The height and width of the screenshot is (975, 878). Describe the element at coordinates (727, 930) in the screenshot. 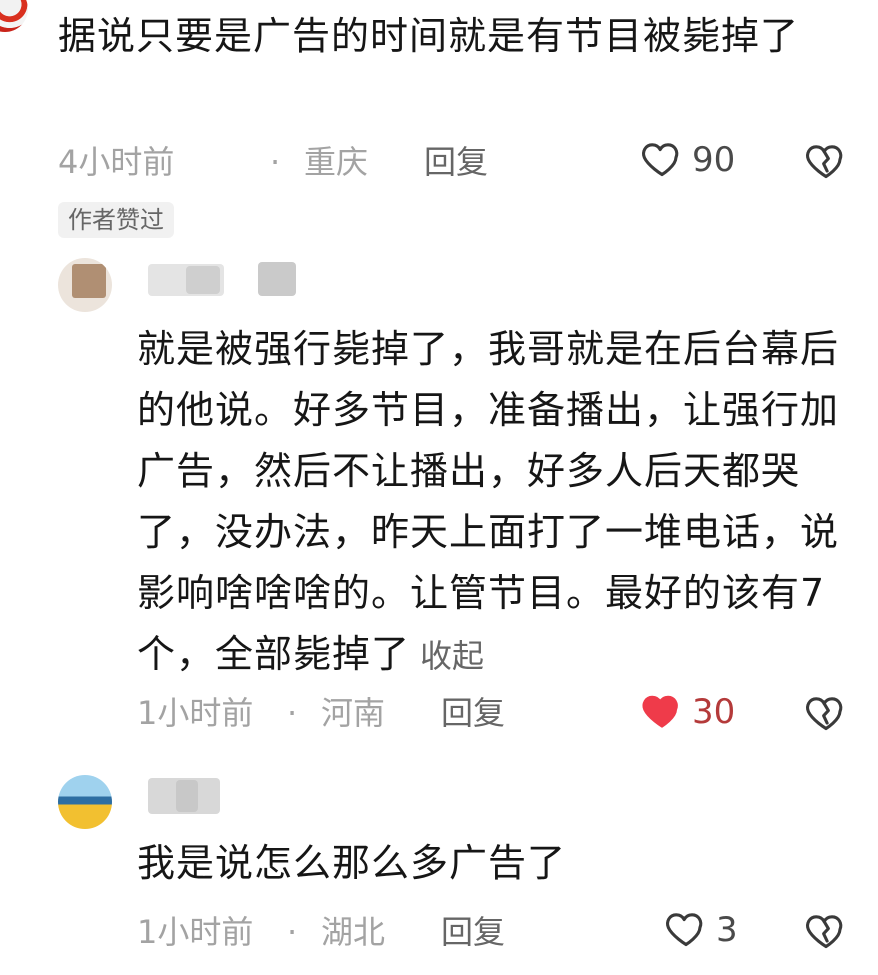

I see `like-count: 3` at that location.